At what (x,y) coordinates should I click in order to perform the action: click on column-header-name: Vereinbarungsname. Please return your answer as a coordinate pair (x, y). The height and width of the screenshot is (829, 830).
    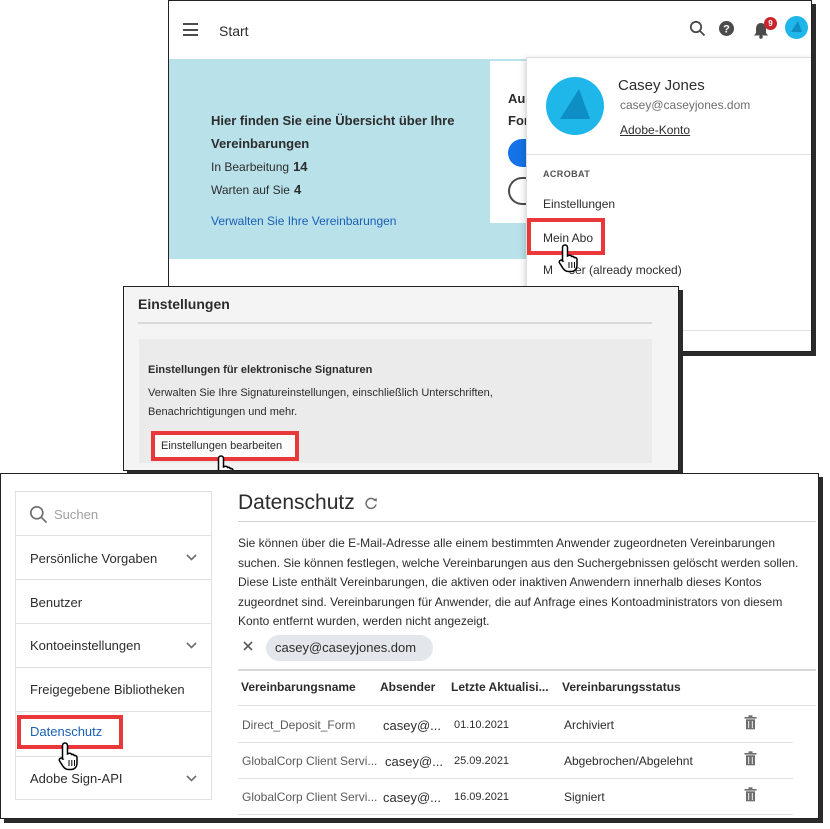
    Looking at the image, I should click on (298, 687).